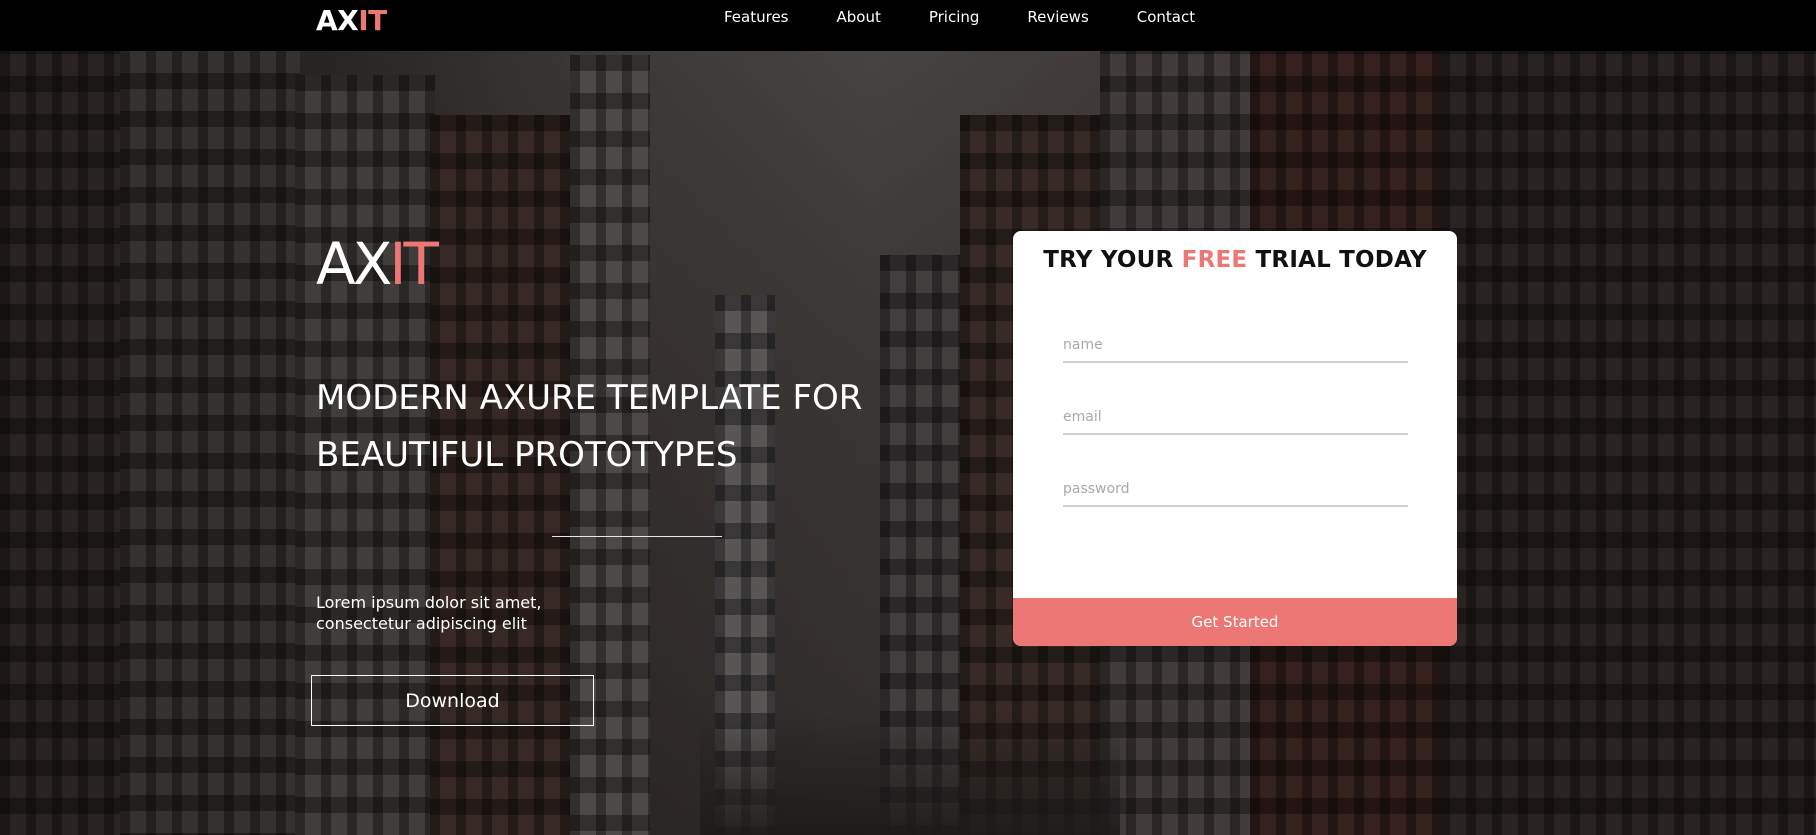 This screenshot has height=835, width=1816. I want to click on nav-item-pricing: Pricing, so click(954, 17).